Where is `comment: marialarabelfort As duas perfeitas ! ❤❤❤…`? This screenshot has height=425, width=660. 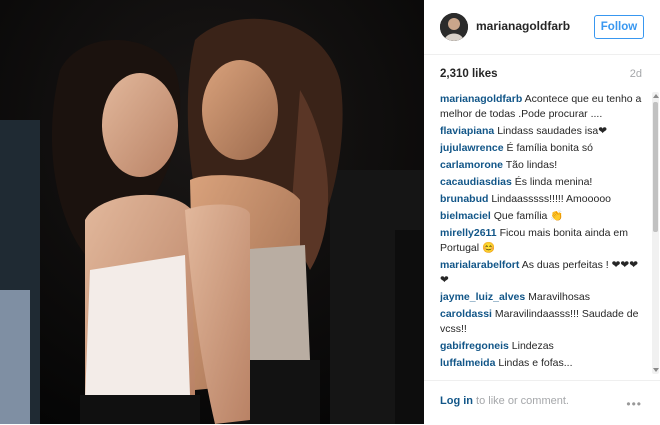
comment: marialarabelfort As duas perfeitas ! ❤❤❤… is located at coordinates (543, 273).